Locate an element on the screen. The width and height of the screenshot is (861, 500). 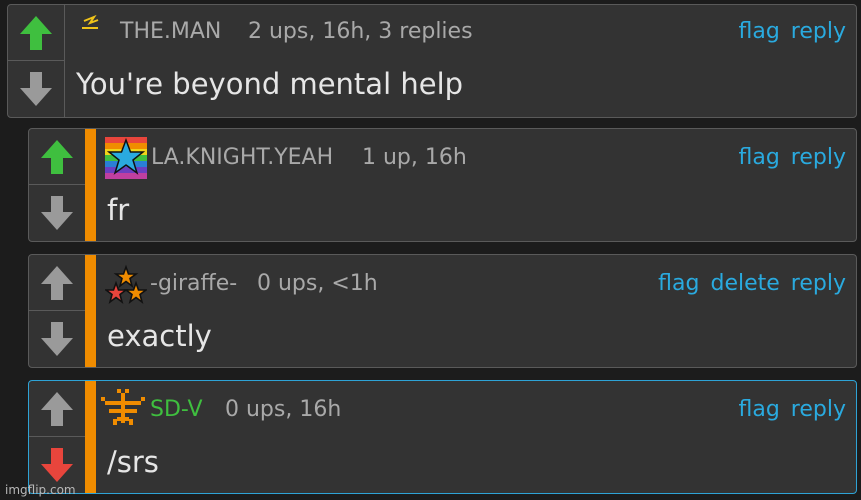
lightning-icon is located at coordinates (99, 34).